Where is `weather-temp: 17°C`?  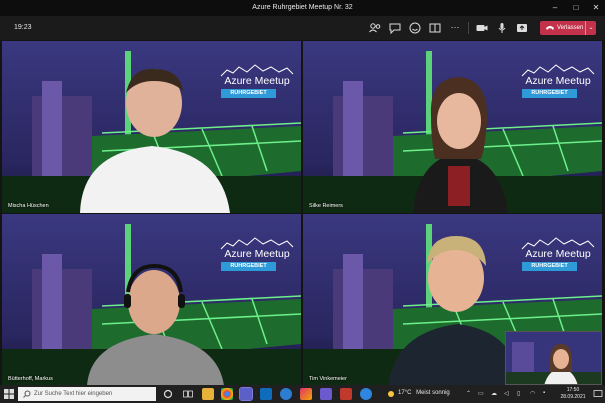 weather-temp: 17°C is located at coordinates (405, 393).